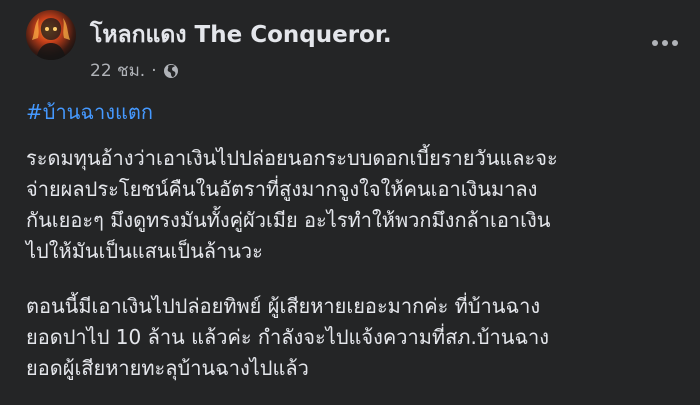 This screenshot has height=405, width=700. I want to click on timestamp: 22 ชม., so click(117, 70).